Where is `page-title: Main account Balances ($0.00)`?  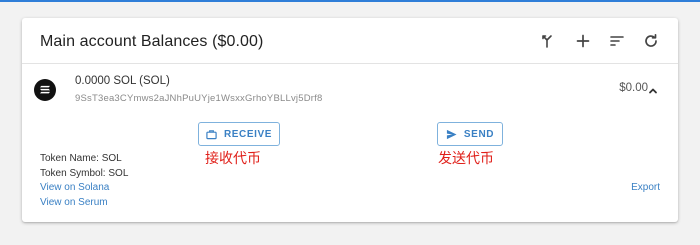
page-title: Main account Balances ($0.00) is located at coordinates (152, 41).